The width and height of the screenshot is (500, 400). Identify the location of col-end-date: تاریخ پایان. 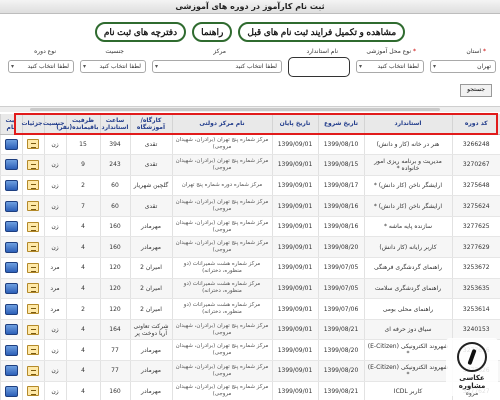
(294, 124).